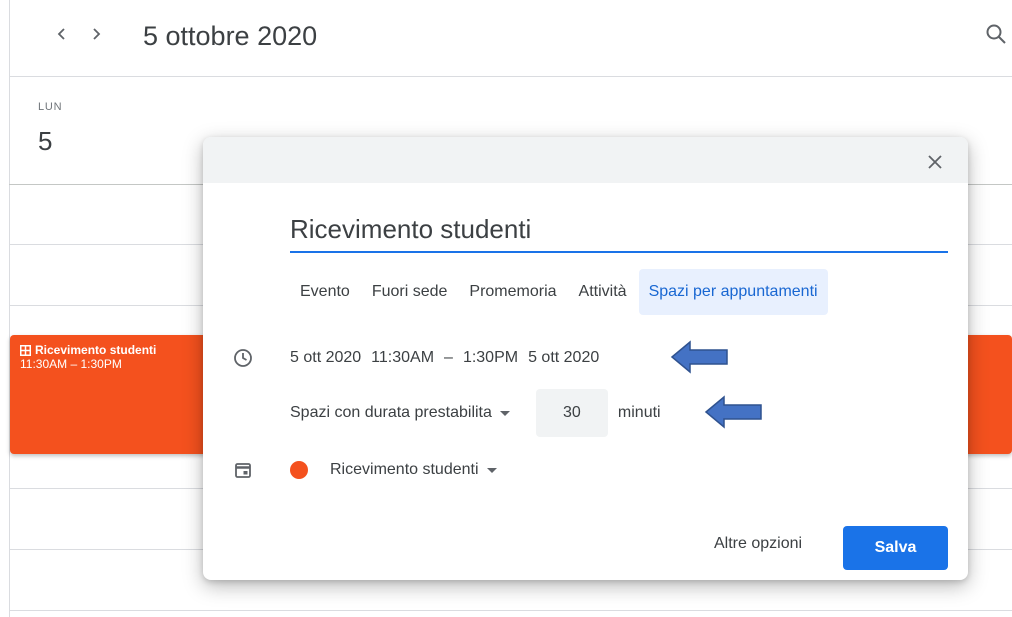 This screenshot has width=1012, height=617. Describe the element at coordinates (243, 470) in the screenshot. I see `calendar-icon` at that location.